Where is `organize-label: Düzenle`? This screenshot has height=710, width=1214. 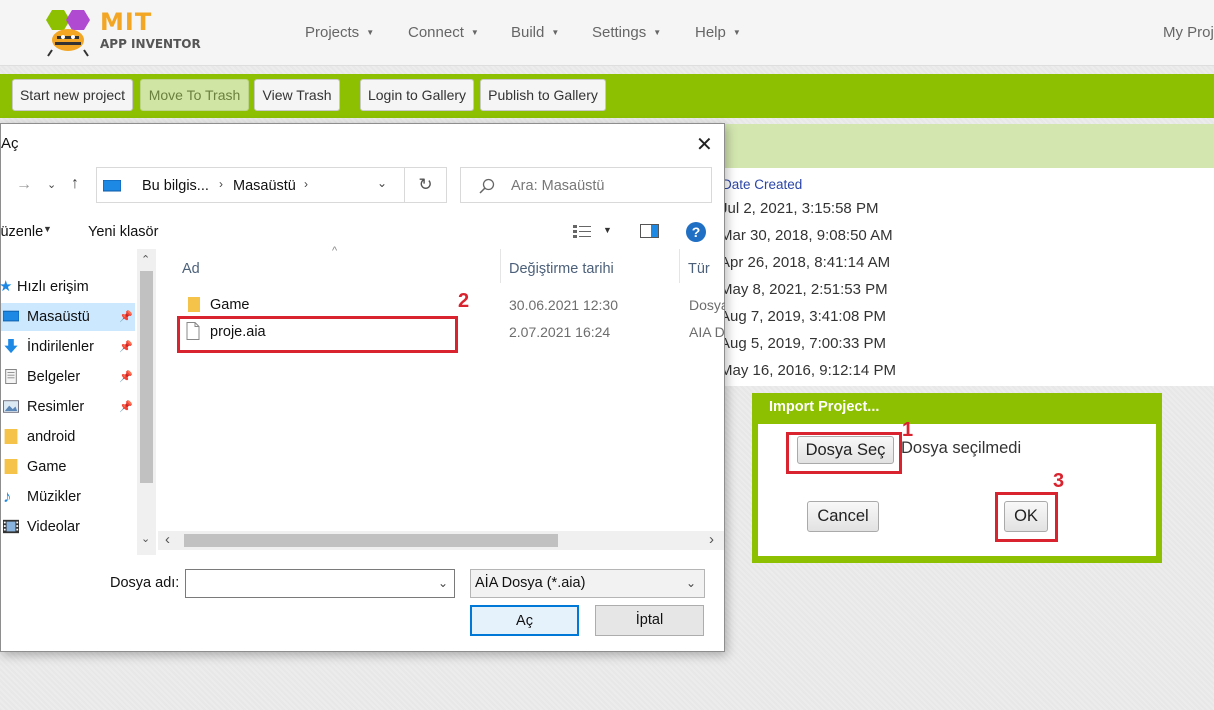 organize-label: Düzenle is located at coordinates (22, 232).